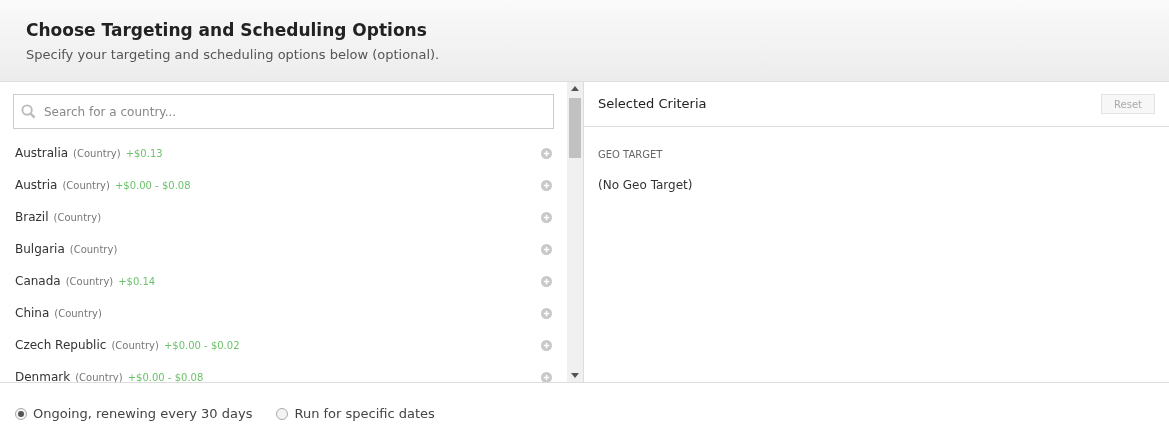 The width and height of the screenshot is (1169, 444). I want to click on geo-target-value: (No Geo Target), so click(646, 185).